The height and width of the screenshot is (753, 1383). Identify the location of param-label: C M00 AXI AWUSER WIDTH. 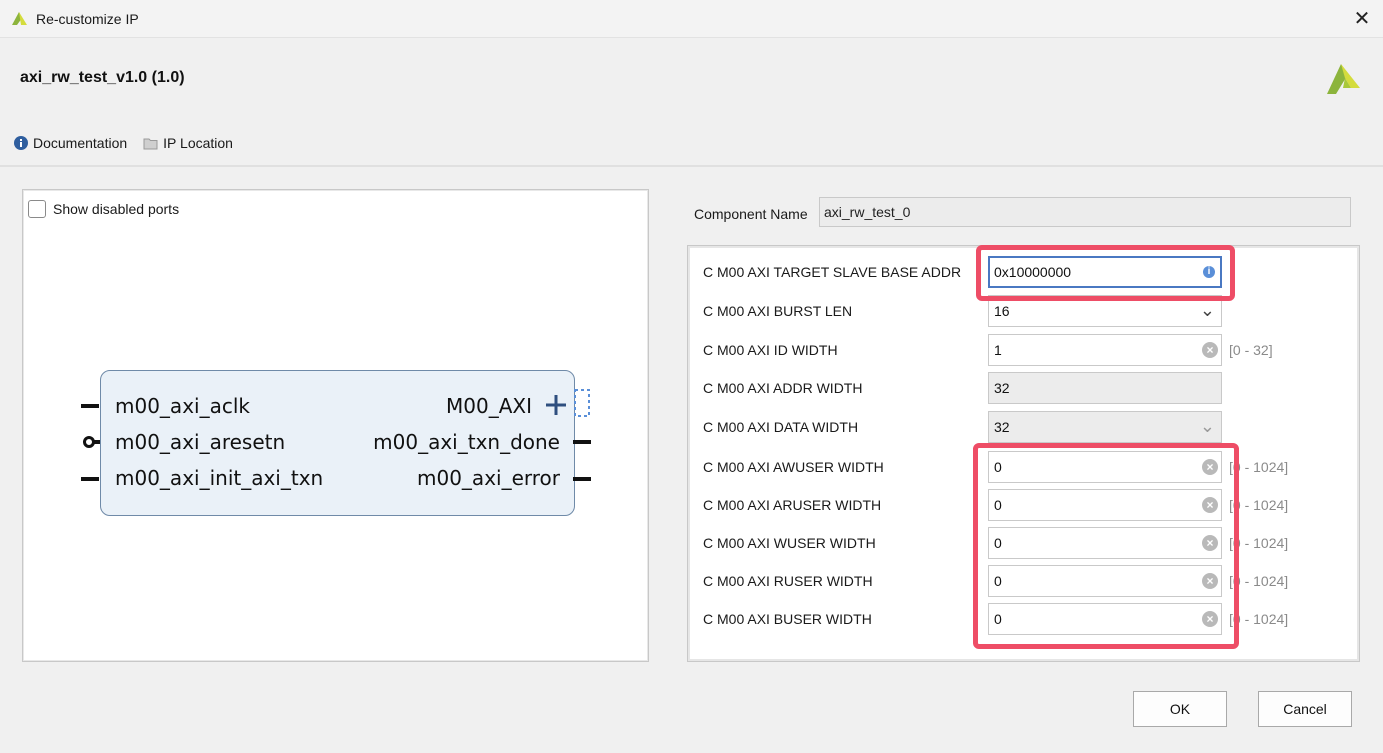
(793, 467).